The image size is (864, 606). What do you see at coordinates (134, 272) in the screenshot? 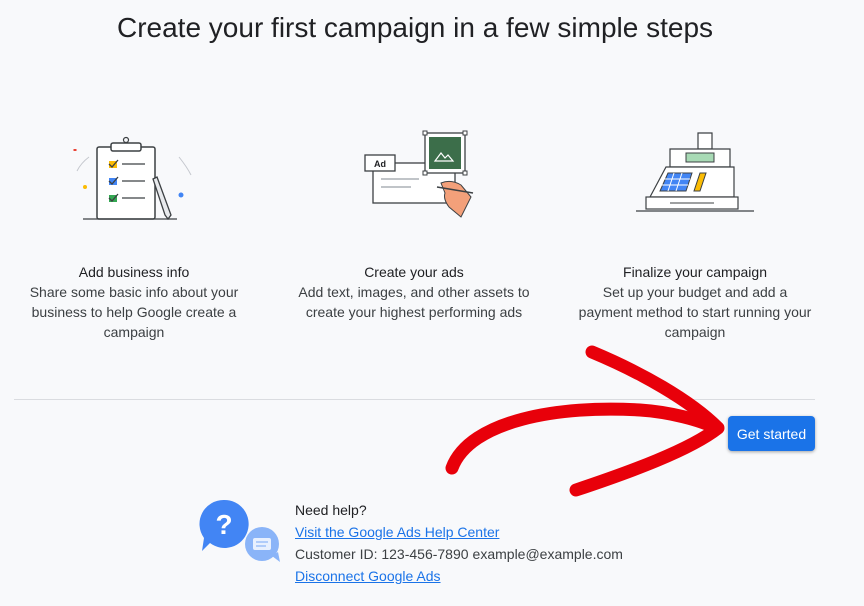
I see `step-title: Add business info` at bounding box center [134, 272].